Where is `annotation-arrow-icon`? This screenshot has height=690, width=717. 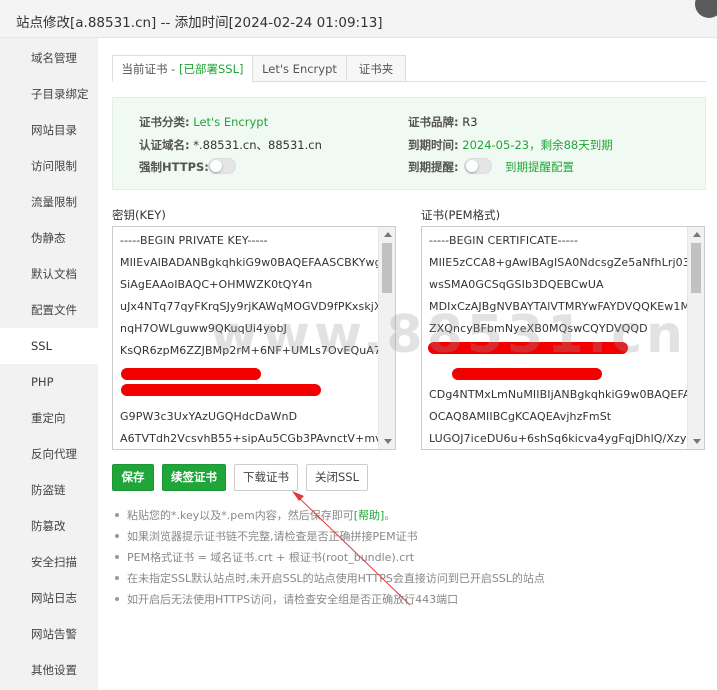
annotation-arrow-icon is located at coordinates (351, 548).